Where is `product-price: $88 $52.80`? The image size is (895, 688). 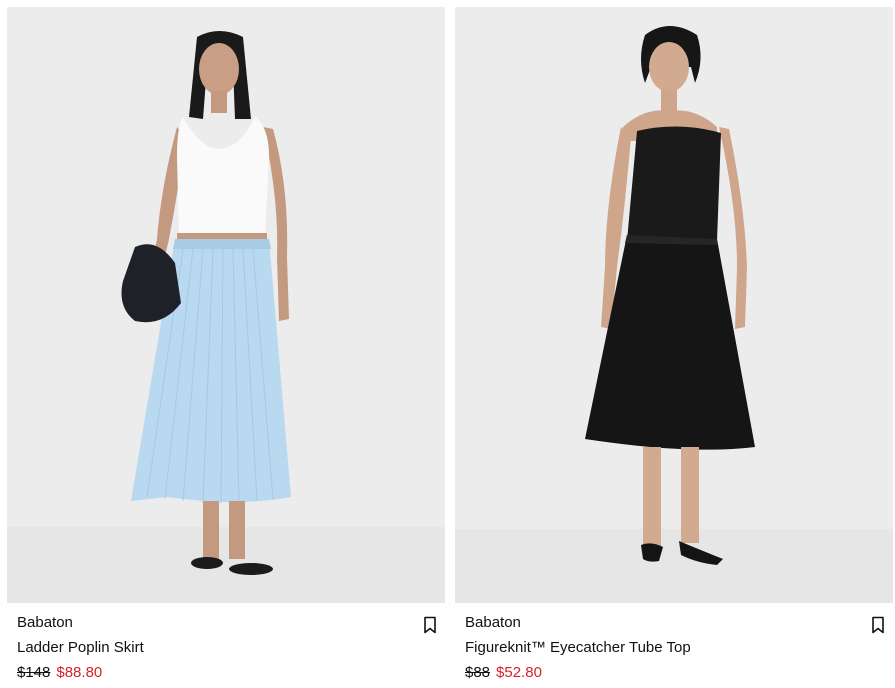
product-price: $88 $52.80 is located at coordinates (503, 673).